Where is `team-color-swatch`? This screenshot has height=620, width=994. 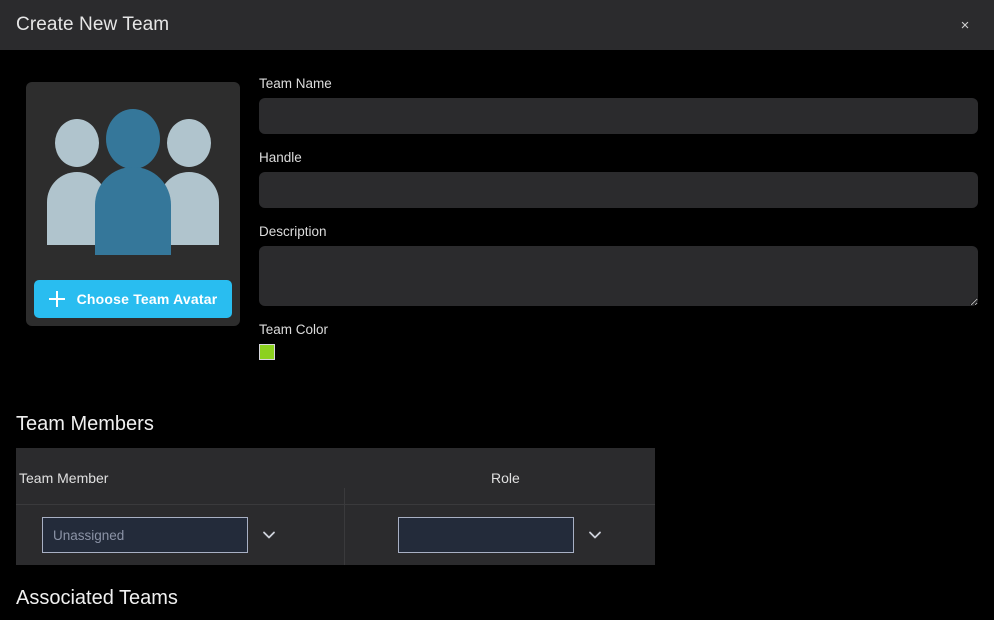
team-color-swatch is located at coordinates (267, 352).